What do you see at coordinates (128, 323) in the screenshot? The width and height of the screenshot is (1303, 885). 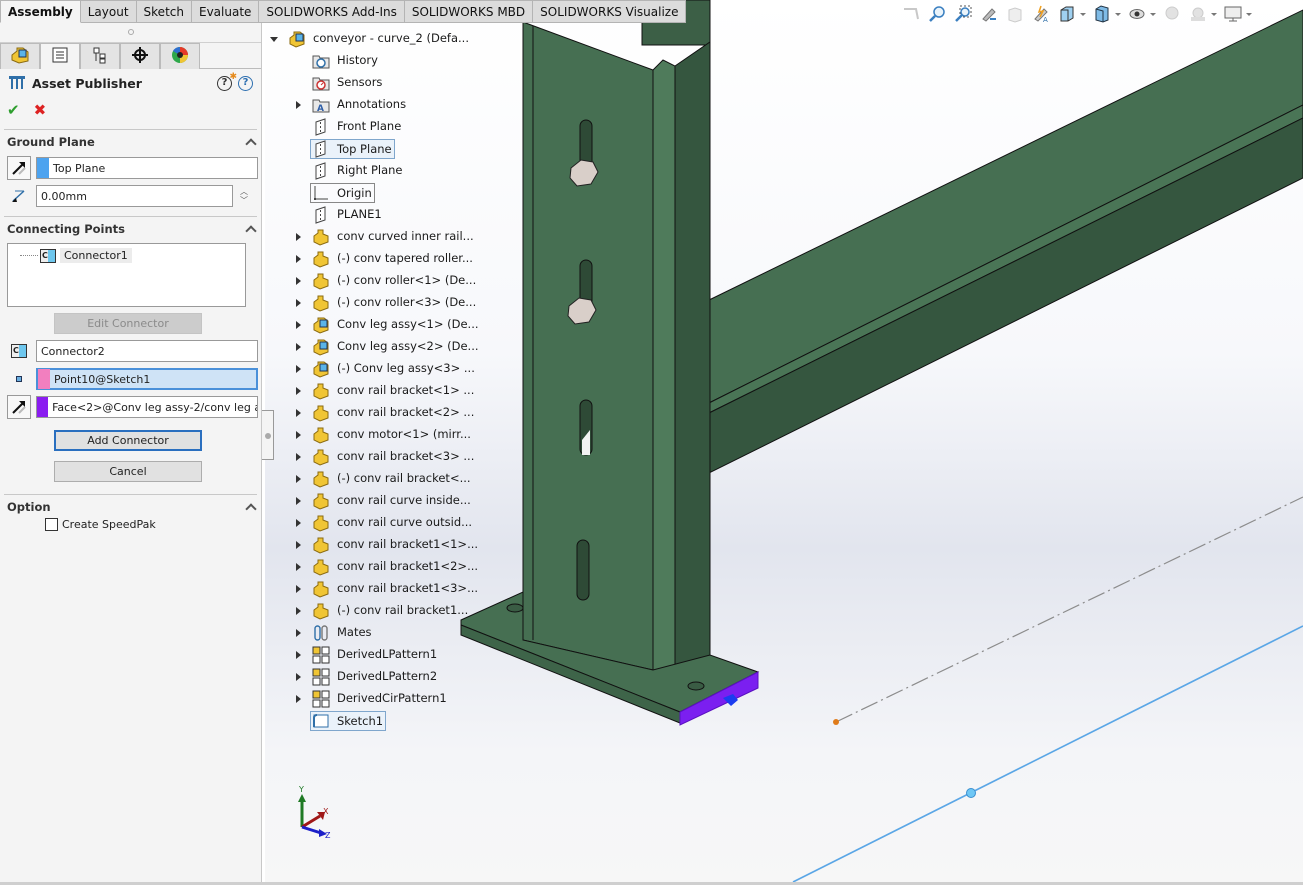 I see `edit-connector-button: Edit Connector` at bounding box center [128, 323].